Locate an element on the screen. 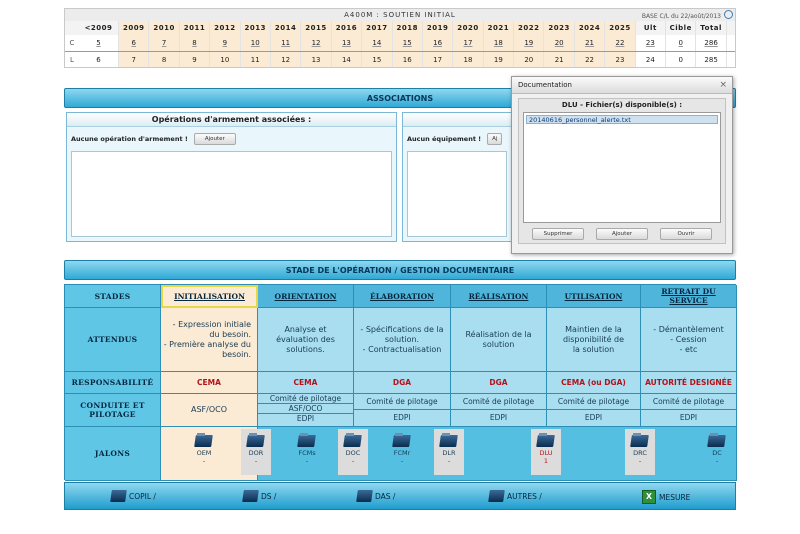  copil-link: COPIL / is located at coordinates (133, 496).